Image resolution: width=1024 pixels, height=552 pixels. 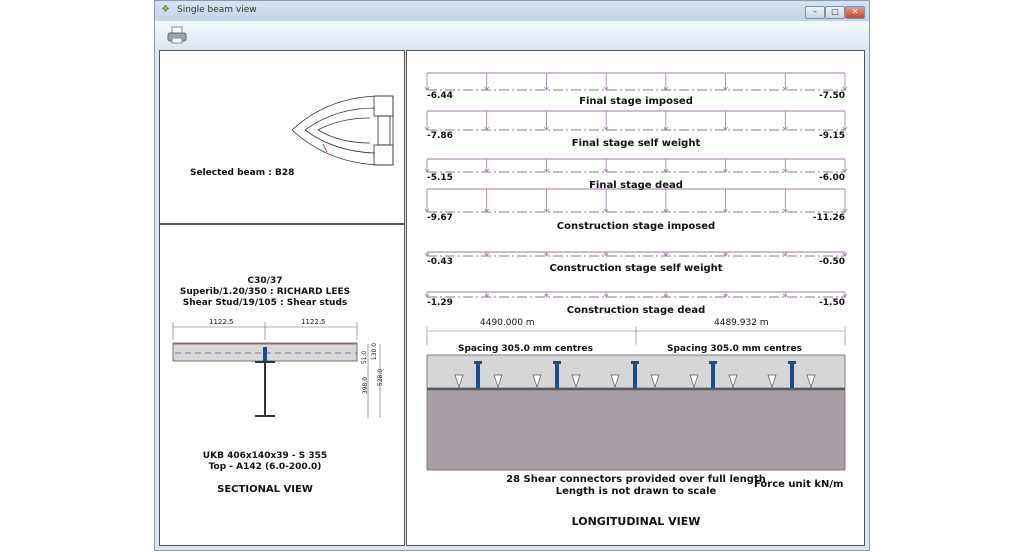 What do you see at coordinates (512, 35) in the screenshot?
I see `toolbar` at bounding box center [512, 35].